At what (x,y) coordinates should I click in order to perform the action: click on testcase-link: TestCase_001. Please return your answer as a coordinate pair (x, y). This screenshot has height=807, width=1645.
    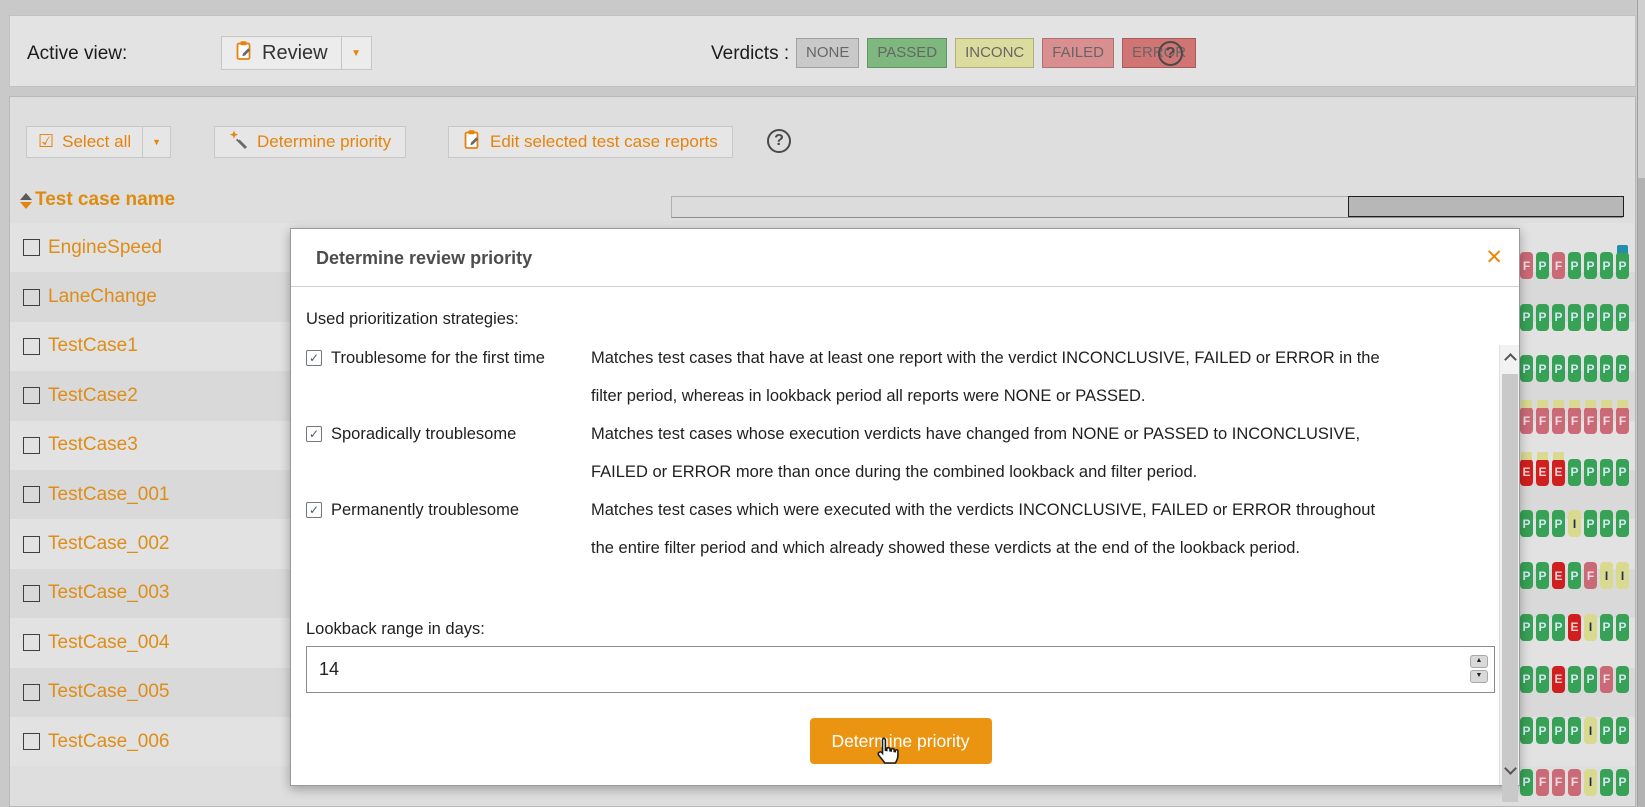
    Looking at the image, I should click on (108, 495).